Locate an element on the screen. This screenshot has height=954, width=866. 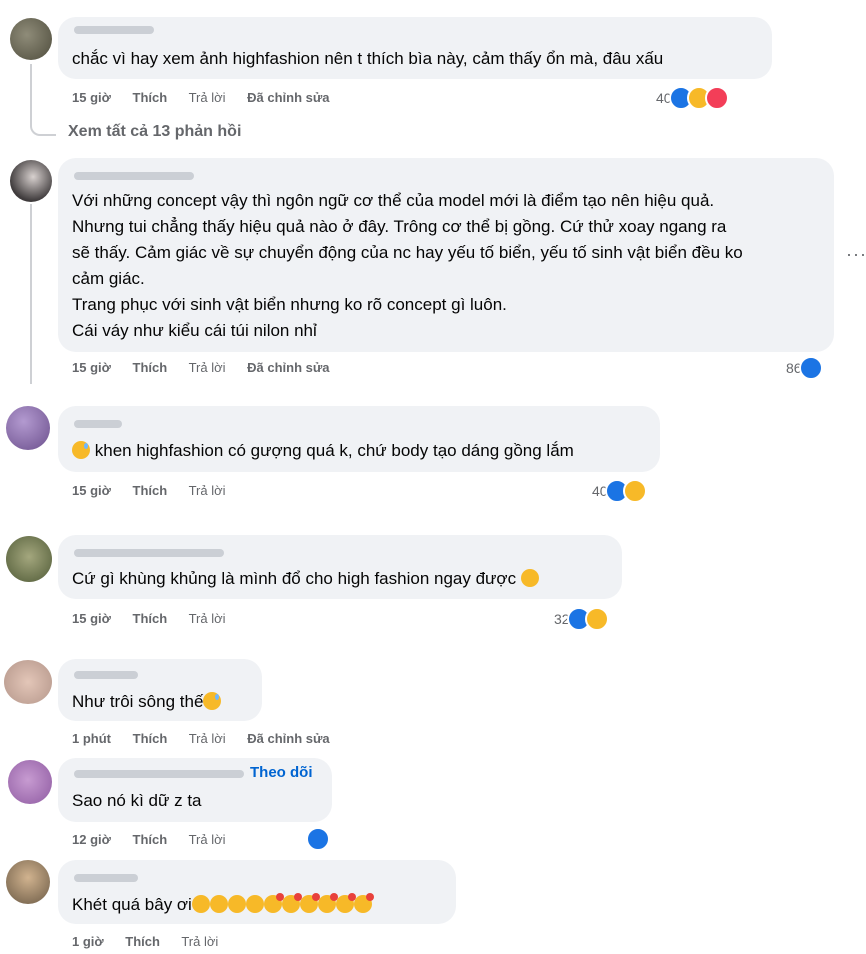
timestamp: 1 phút is located at coordinates (91, 738).